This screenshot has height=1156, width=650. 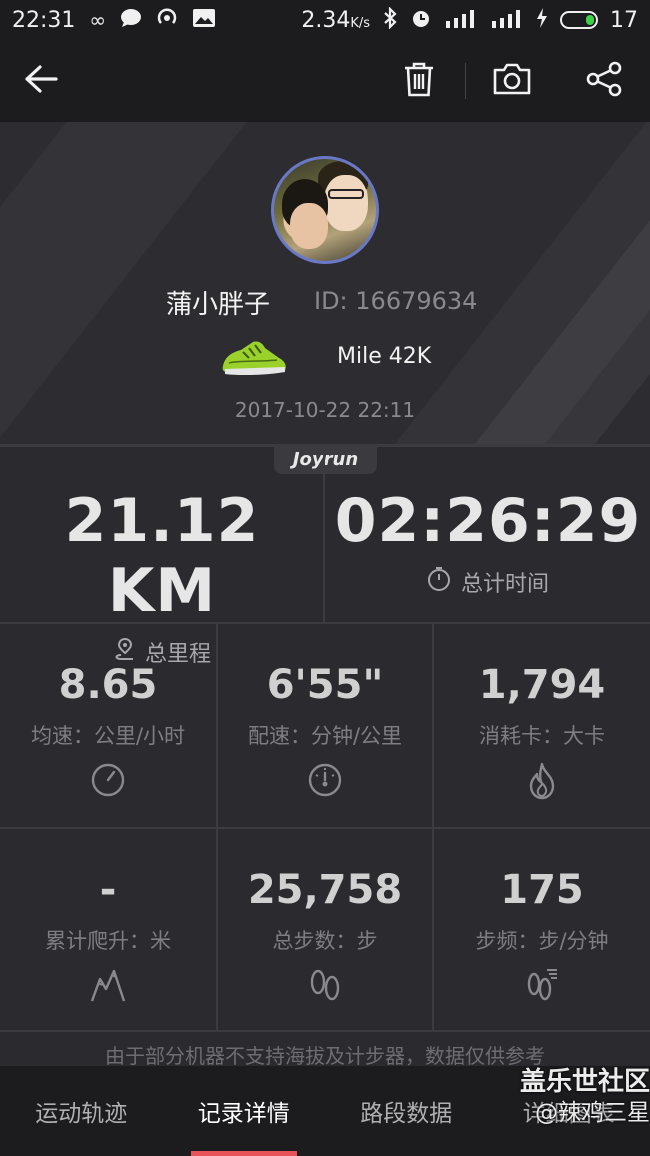 I want to click on watermark-title: 盖乐世社区, so click(x=584, y=1082).